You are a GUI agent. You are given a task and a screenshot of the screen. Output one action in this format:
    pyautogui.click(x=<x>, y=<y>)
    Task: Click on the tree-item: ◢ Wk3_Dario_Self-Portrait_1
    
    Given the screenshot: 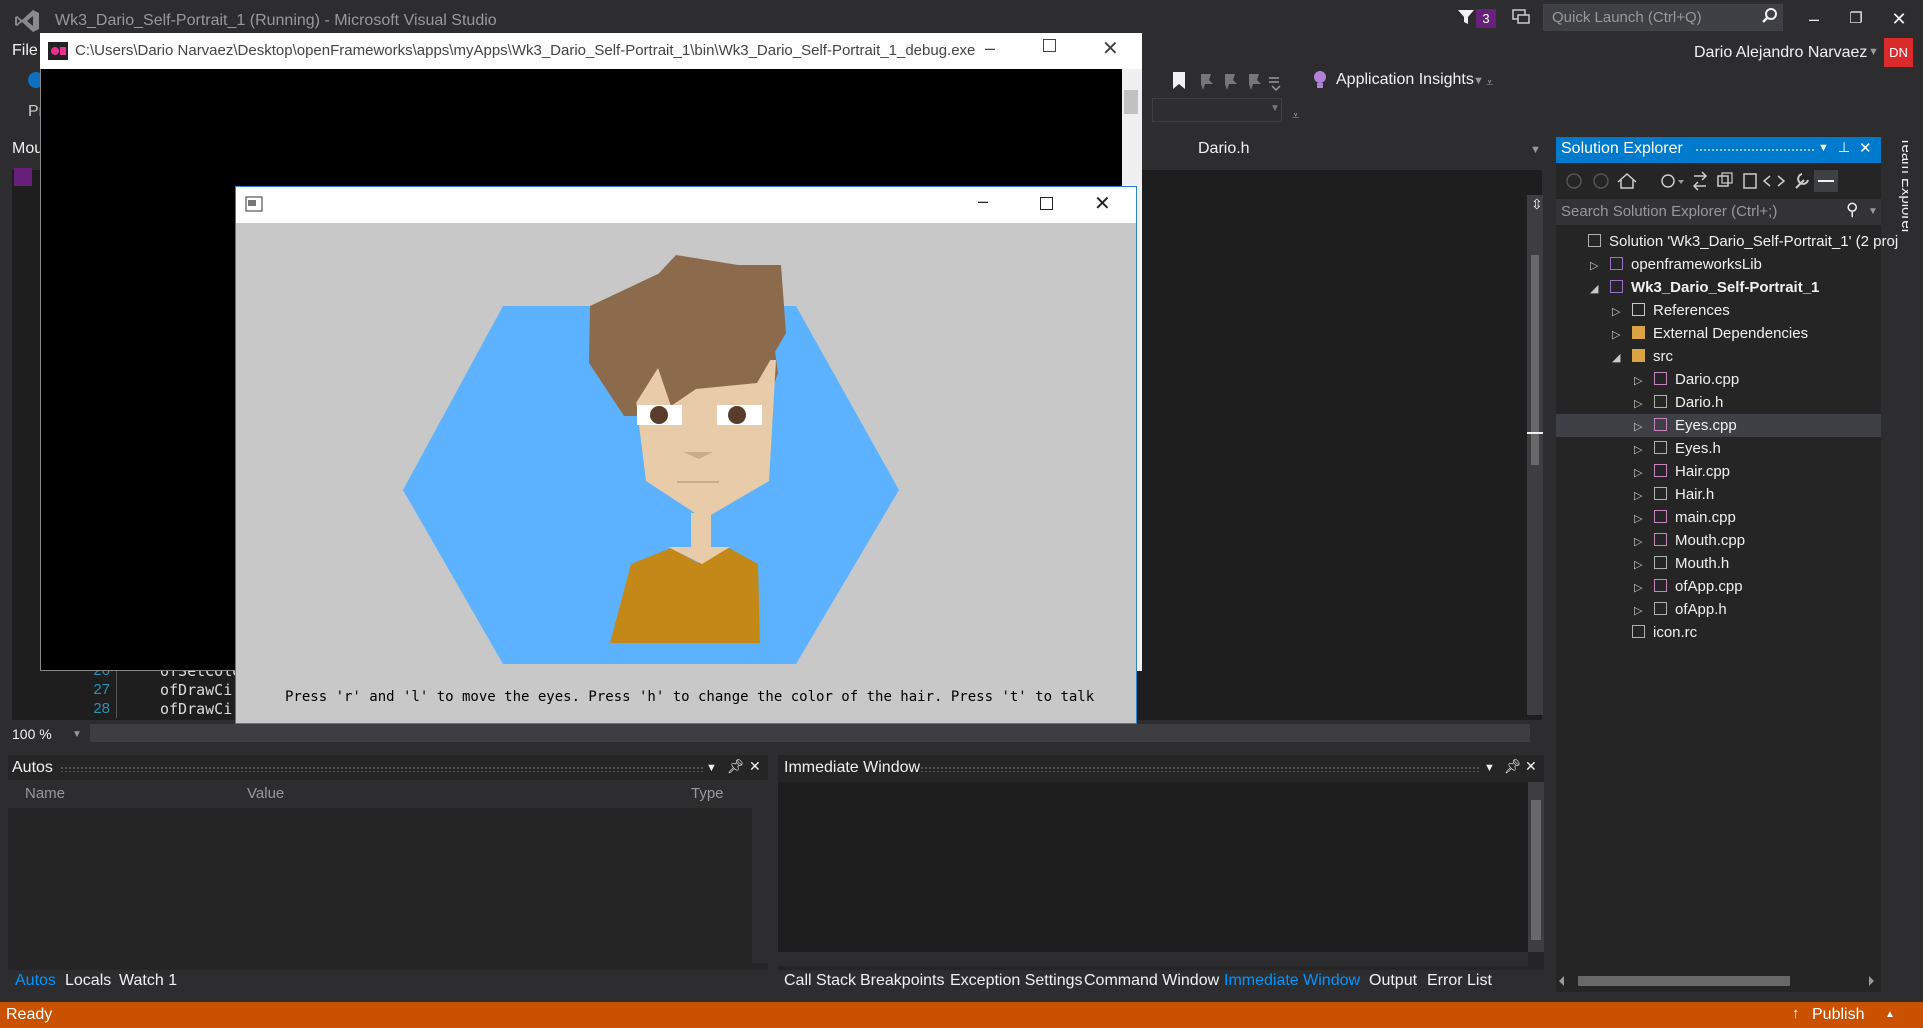 What is the action you would take?
    pyautogui.click(x=1704, y=287)
    